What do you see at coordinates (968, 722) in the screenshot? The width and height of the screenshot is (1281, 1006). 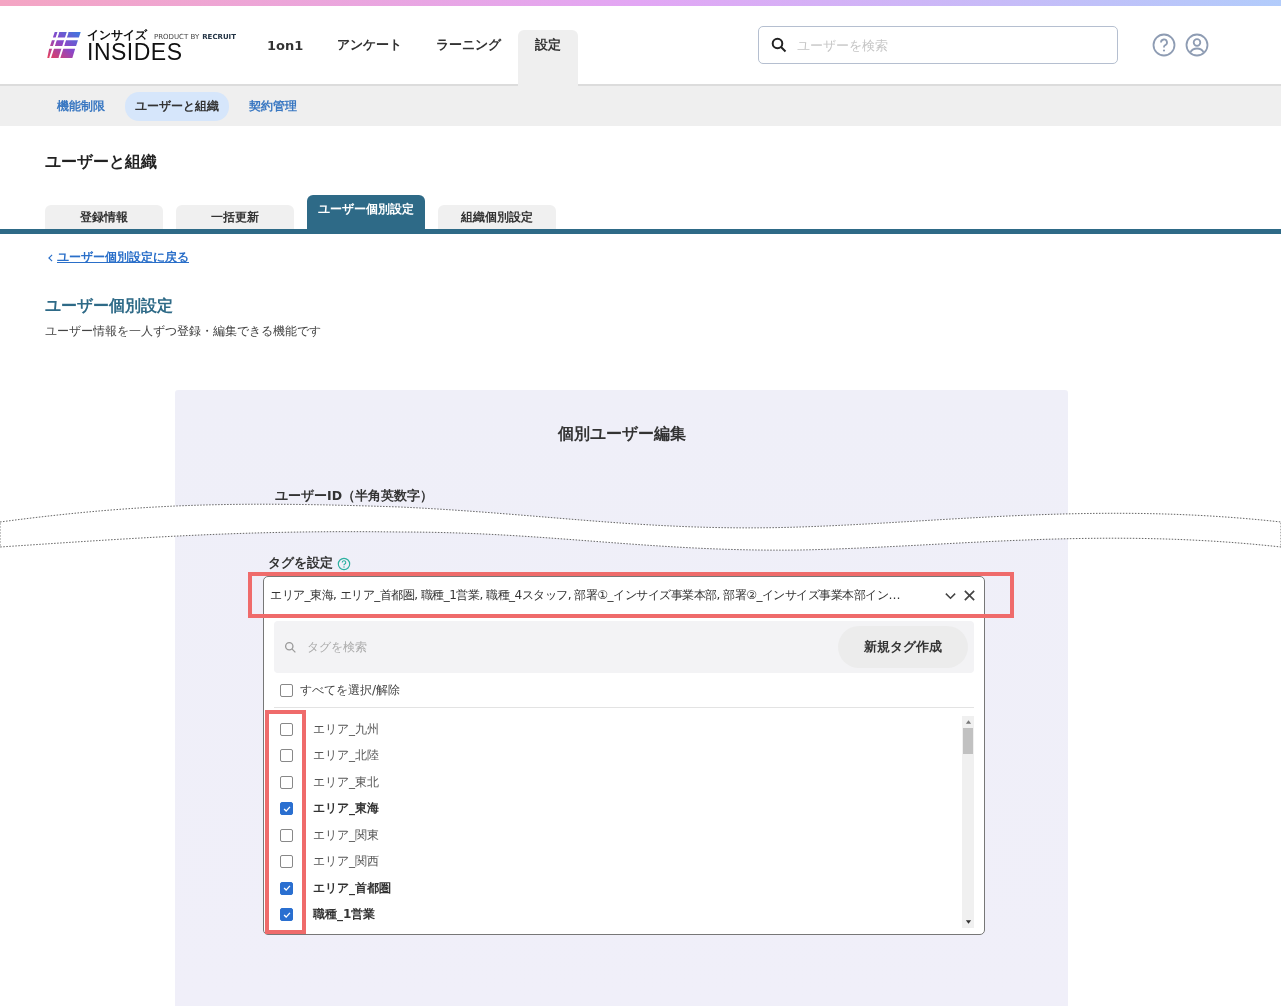 I see `scroll-up-arrow-icon` at bounding box center [968, 722].